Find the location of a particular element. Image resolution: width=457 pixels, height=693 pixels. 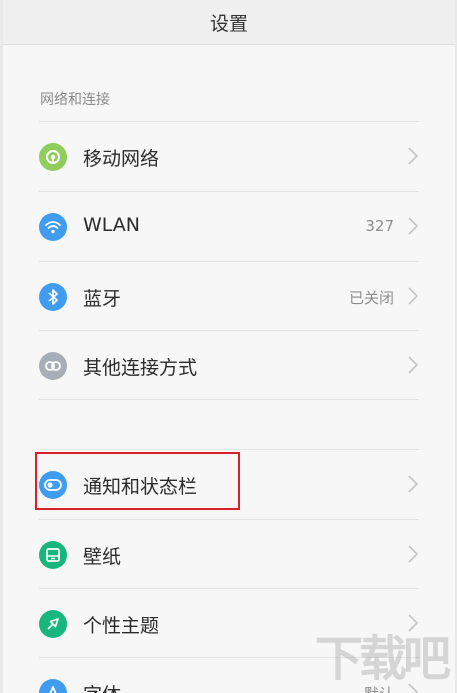

settings-item-other-connections: 其他连接方式 is located at coordinates (229, 365).